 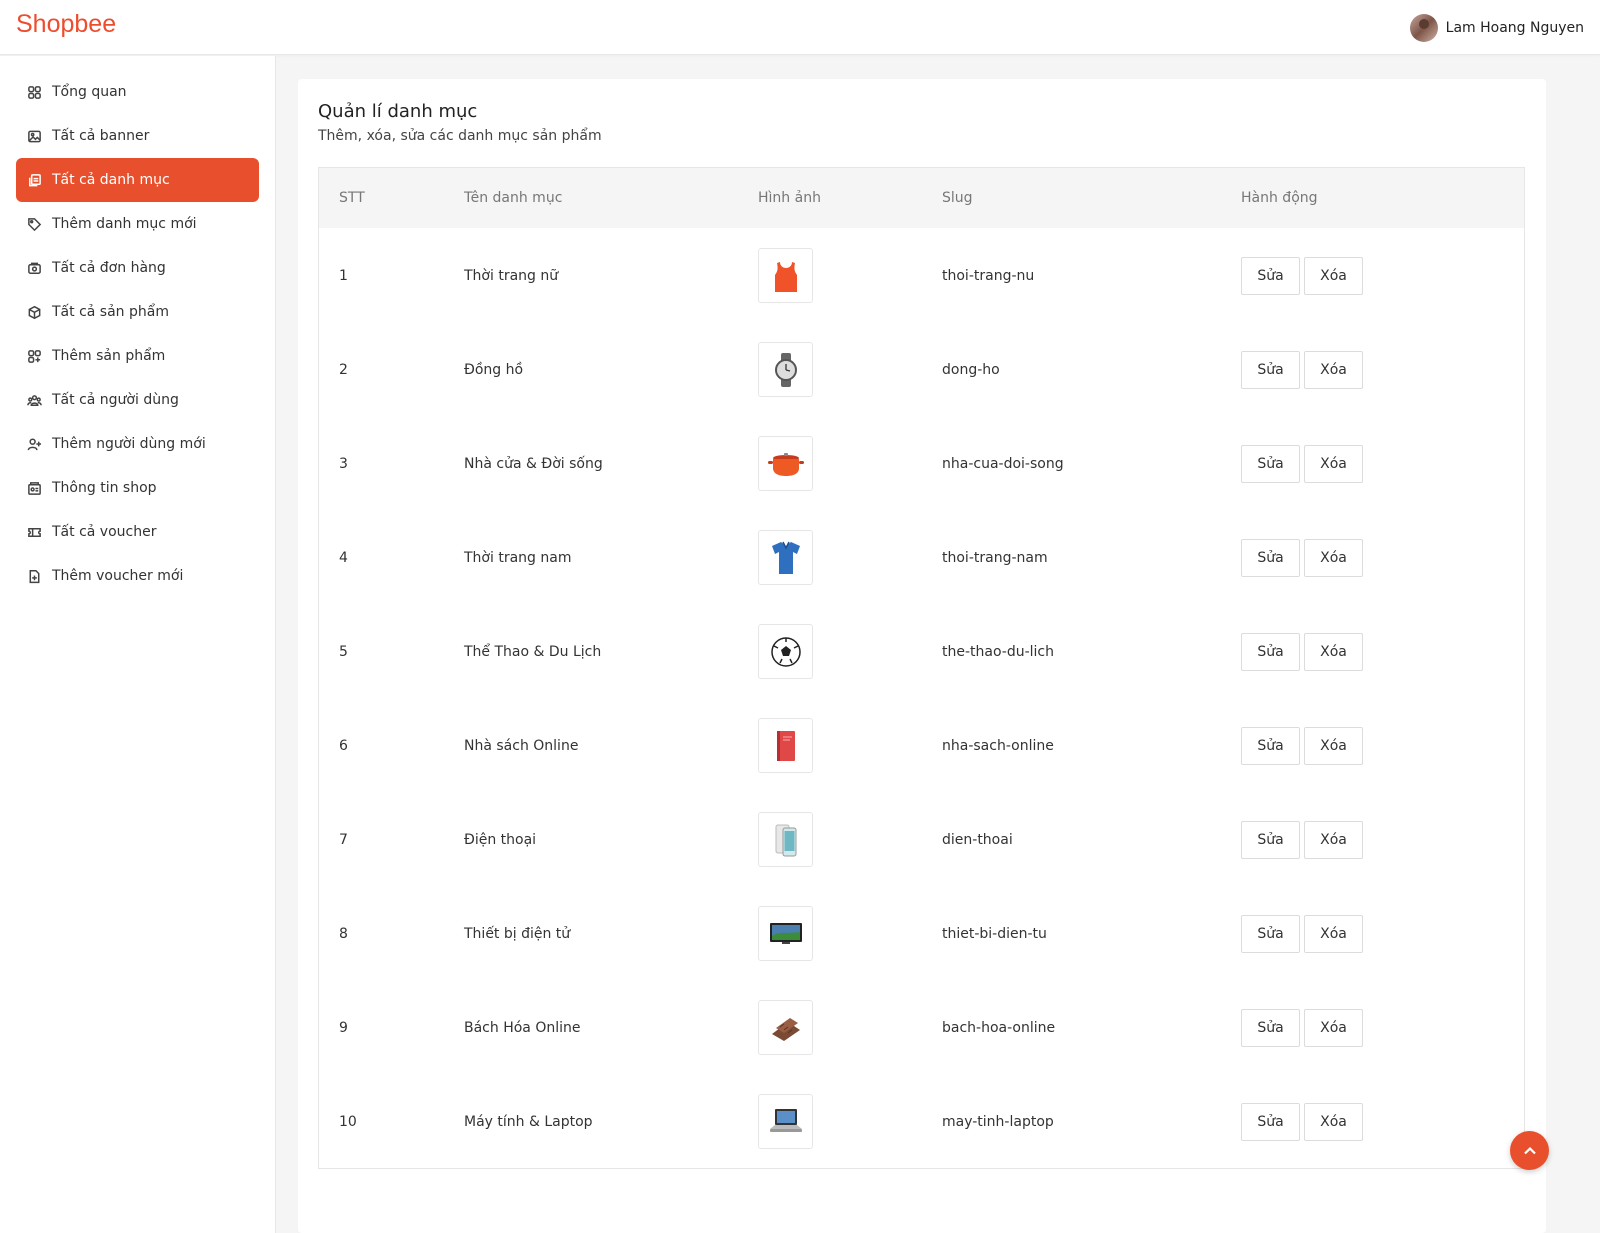 I want to click on soccer-ball-icon, so click(x=785, y=651).